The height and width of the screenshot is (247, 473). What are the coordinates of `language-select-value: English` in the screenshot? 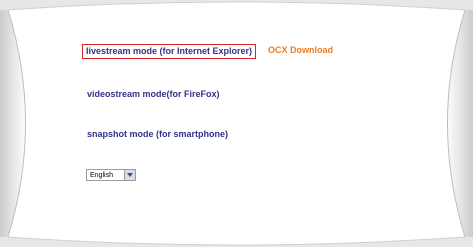 It's located at (101, 175).